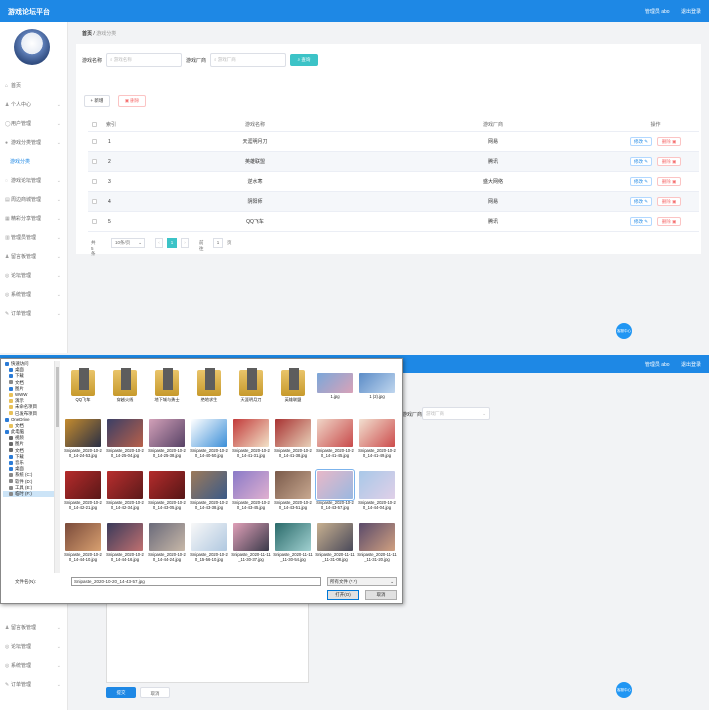 This screenshot has height=710, width=709. I want to click on logout-link: 退出登录, so click(691, 12).